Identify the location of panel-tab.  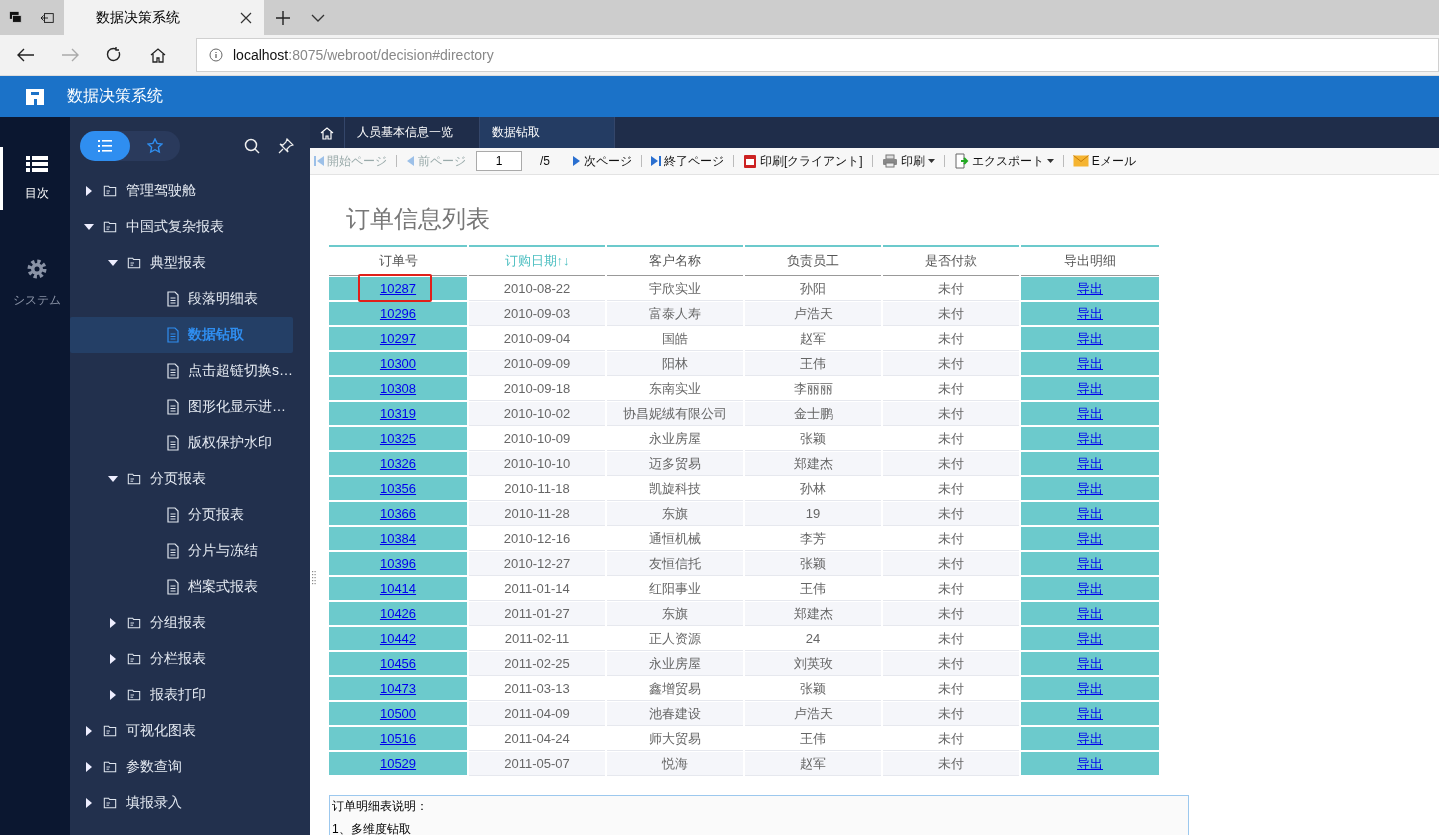
(105, 146).